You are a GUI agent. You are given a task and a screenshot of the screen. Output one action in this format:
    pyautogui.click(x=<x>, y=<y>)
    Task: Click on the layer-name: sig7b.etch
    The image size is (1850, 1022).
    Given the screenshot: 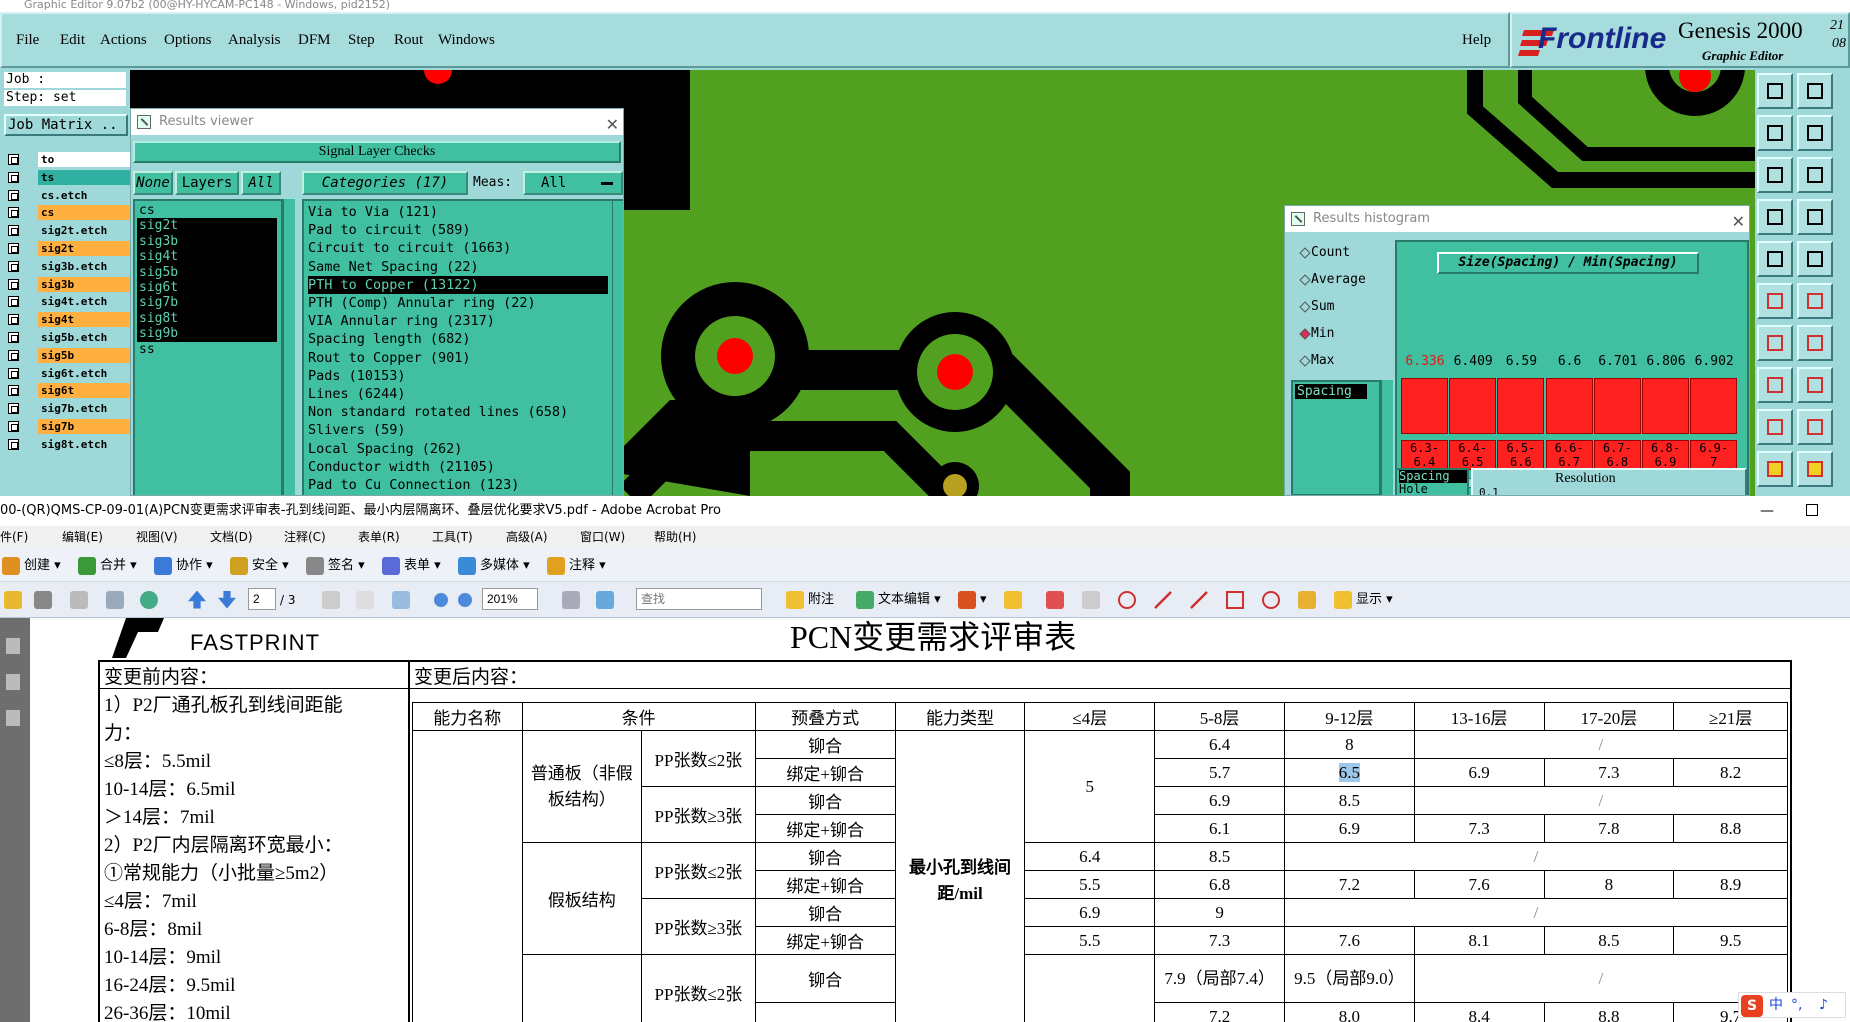 What is the action you would take?
    pyautogui.click(x=84, y=409)
    